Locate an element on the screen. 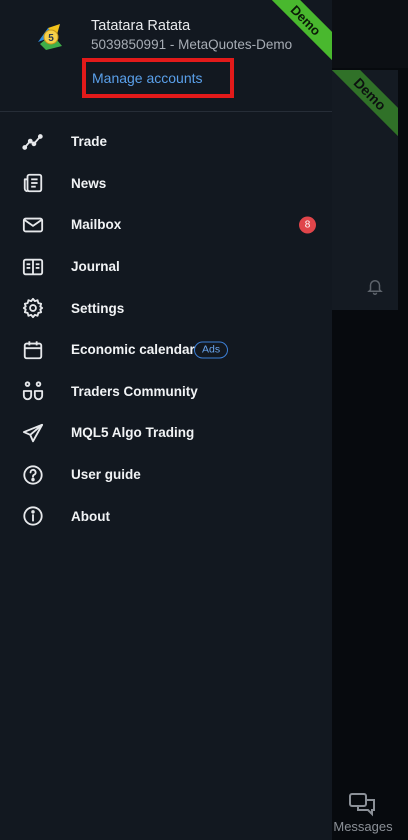  account-details: 5039850991 - MetaQuotes-Demo is located at coordinates (192, 44).